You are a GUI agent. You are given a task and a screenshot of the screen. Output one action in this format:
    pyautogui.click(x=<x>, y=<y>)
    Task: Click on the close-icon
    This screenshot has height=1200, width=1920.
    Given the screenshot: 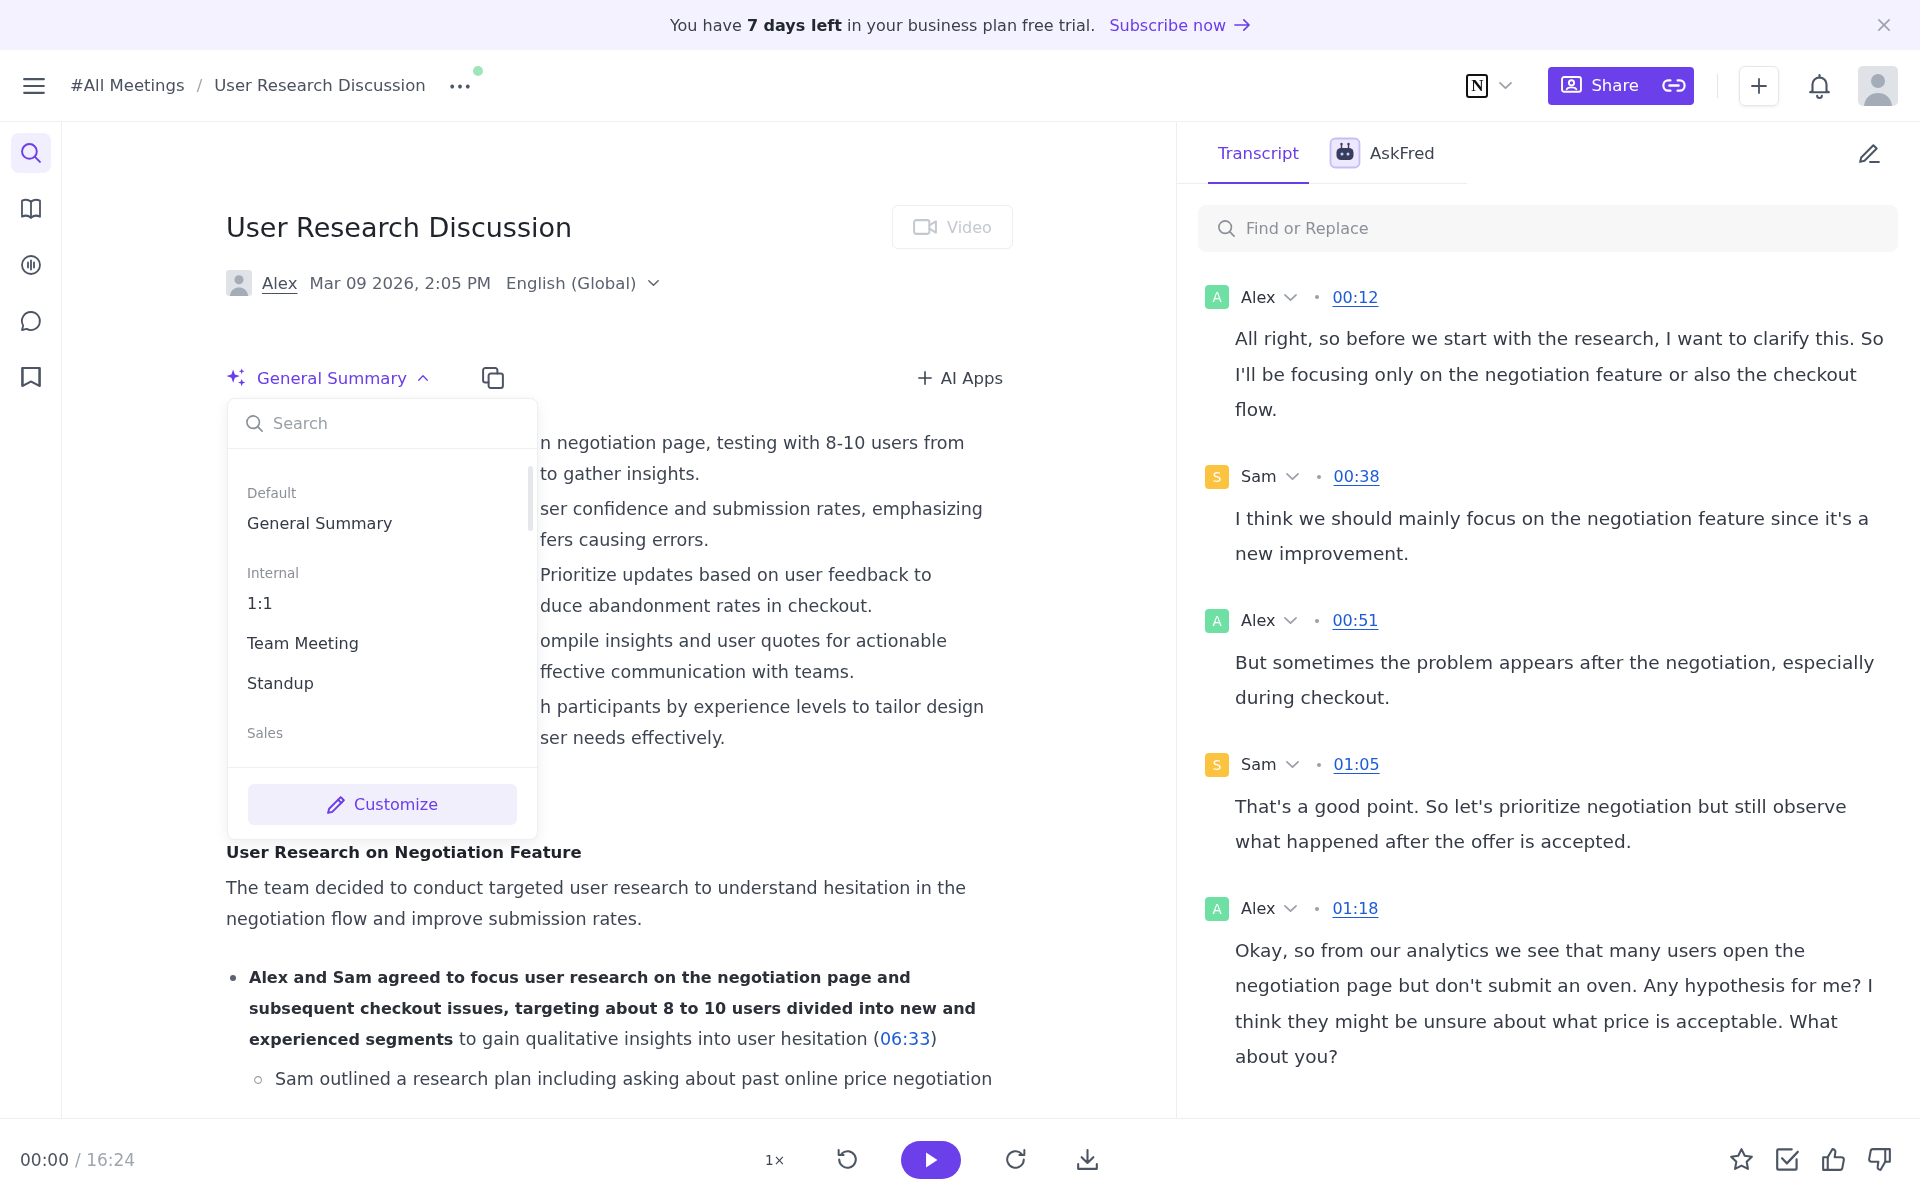 What is the action you would take?
    pyautogui.click(x=1884, y=25)
    